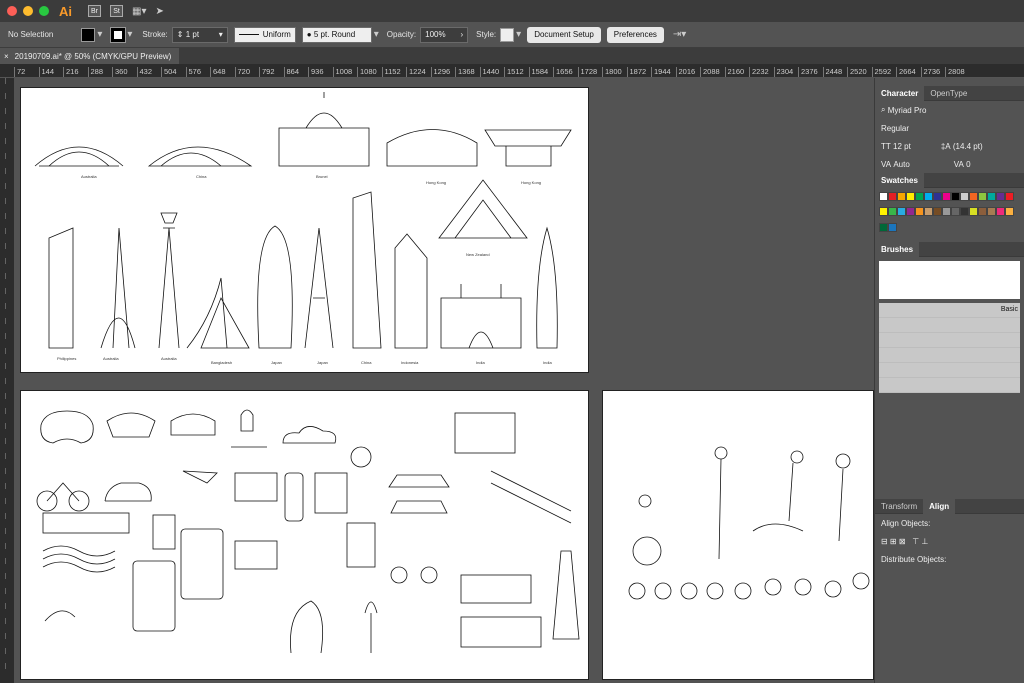  What do you see at coordinates (948, 93) in the screenshot?
I see `tab-opentype: OpenType` at bounding box center [948, 93].